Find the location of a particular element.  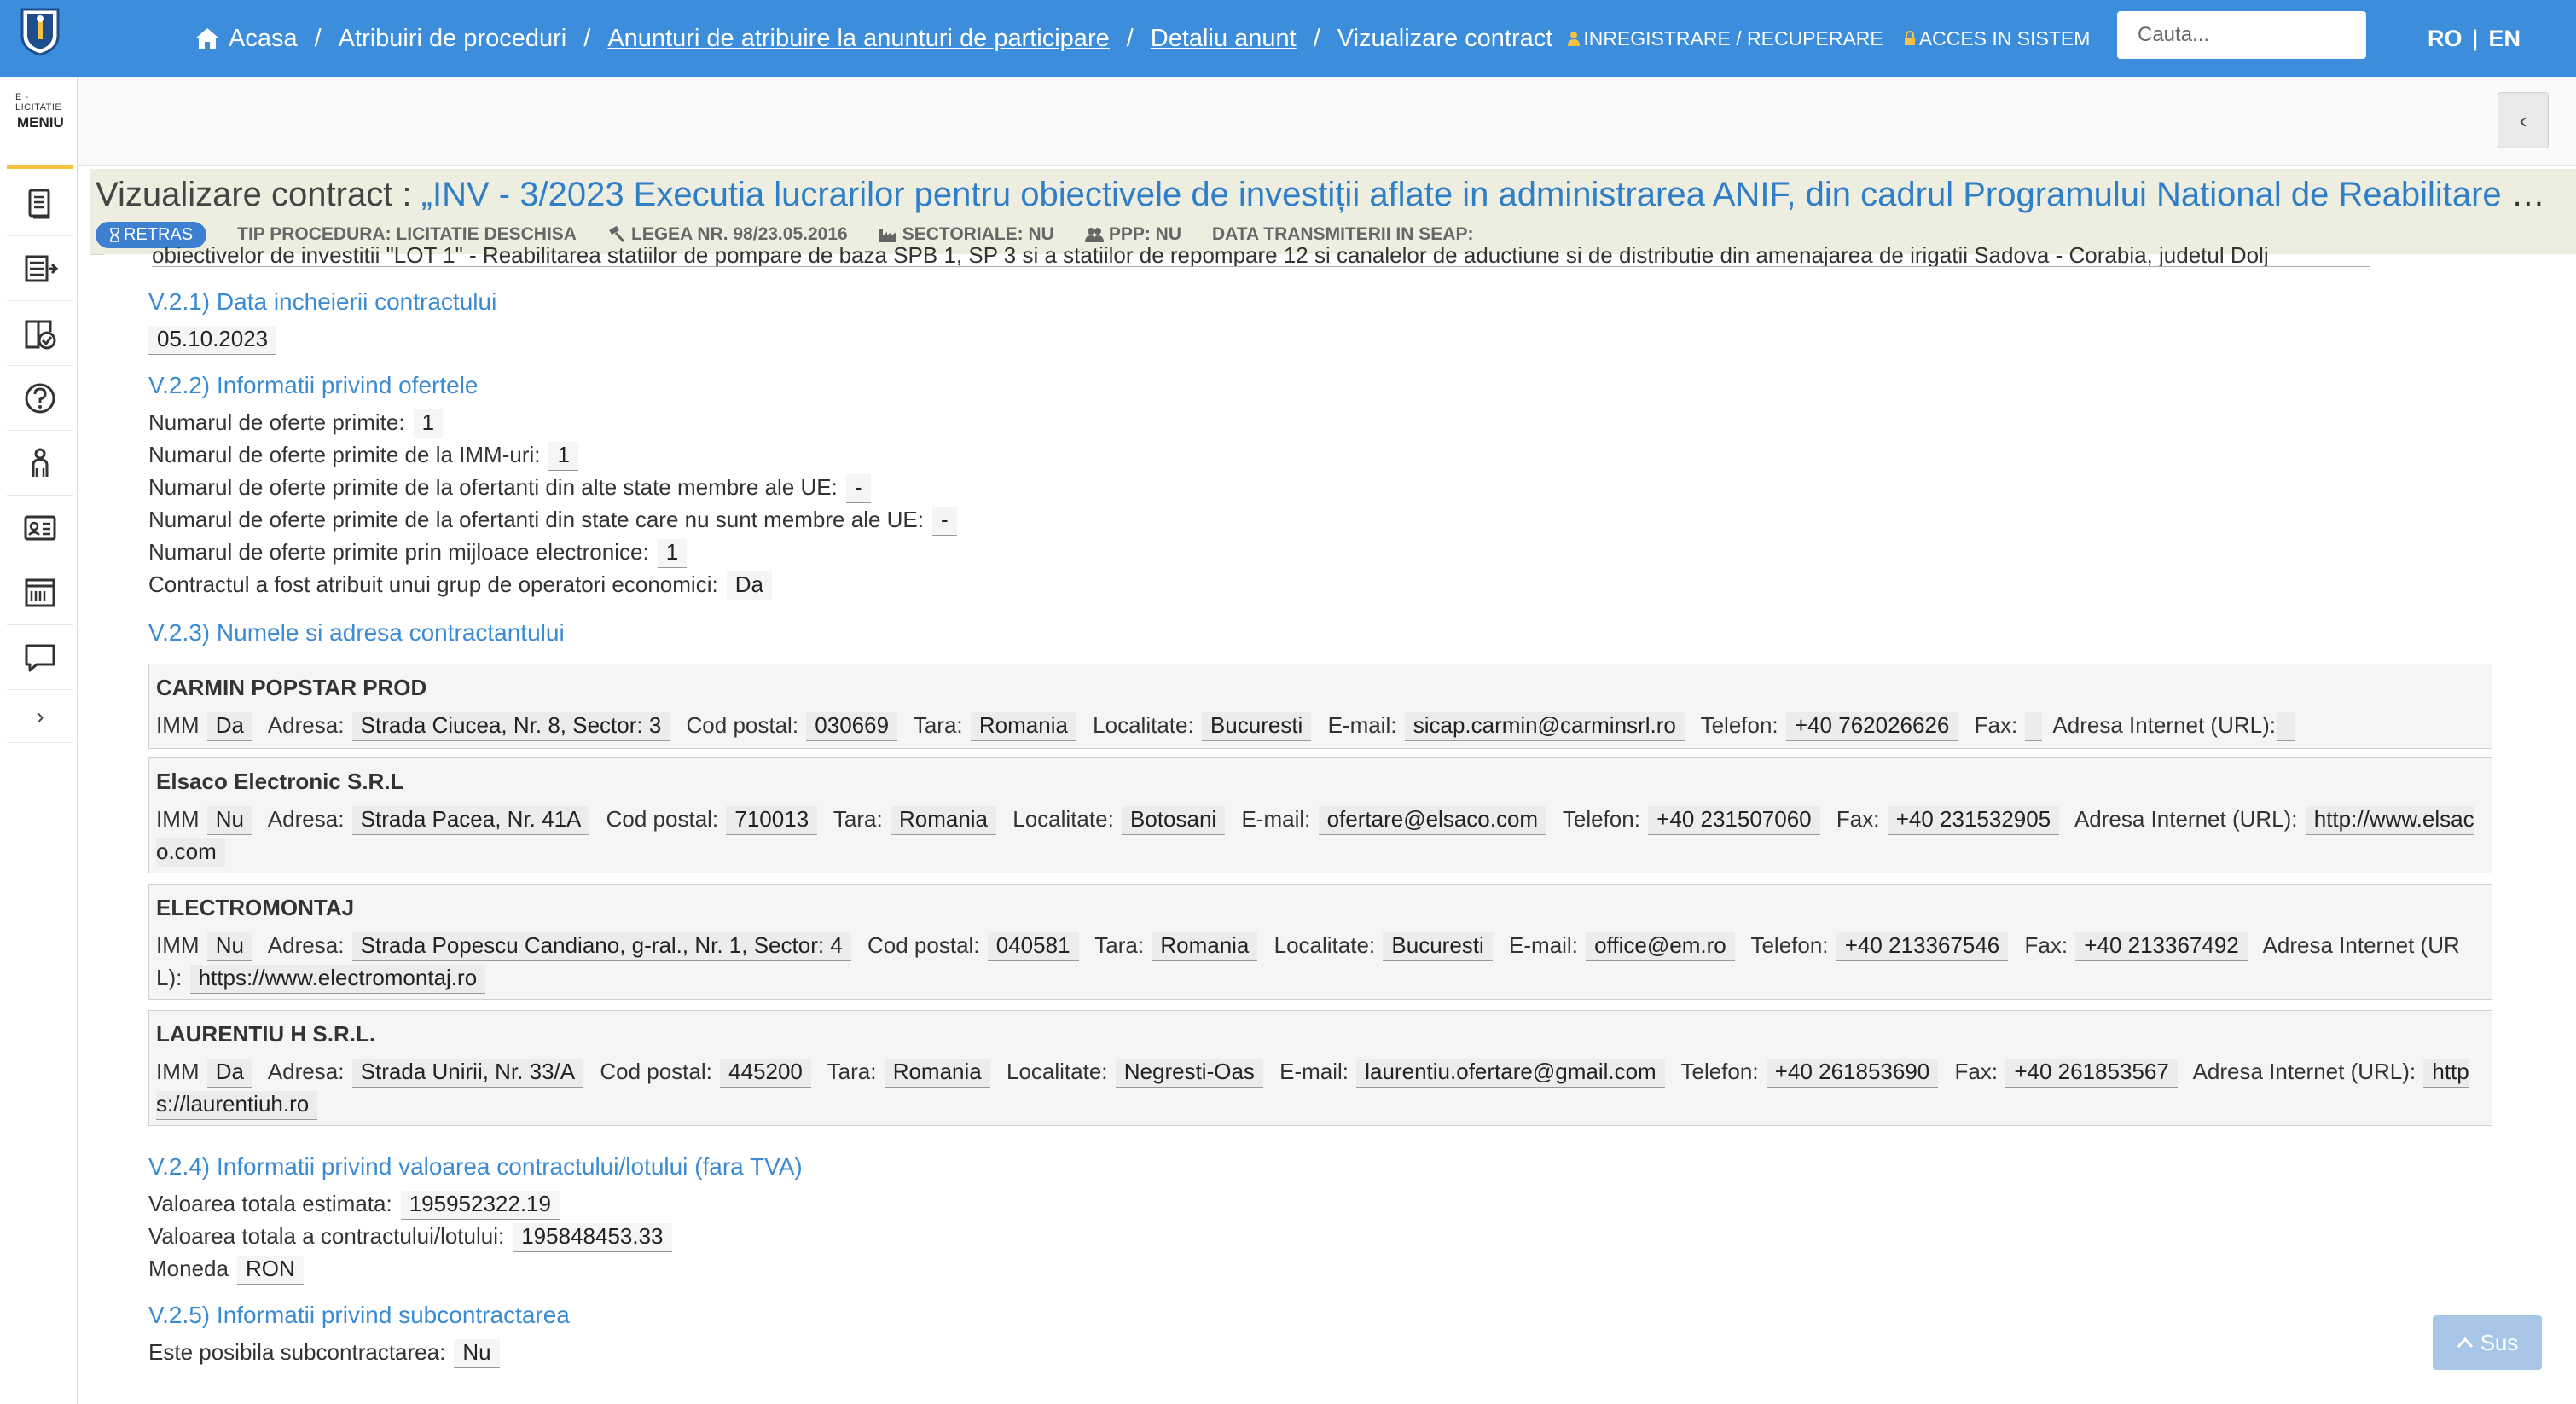

operator-name: CARMIN POPSTAR PROD is located at coordinates (291, 687).